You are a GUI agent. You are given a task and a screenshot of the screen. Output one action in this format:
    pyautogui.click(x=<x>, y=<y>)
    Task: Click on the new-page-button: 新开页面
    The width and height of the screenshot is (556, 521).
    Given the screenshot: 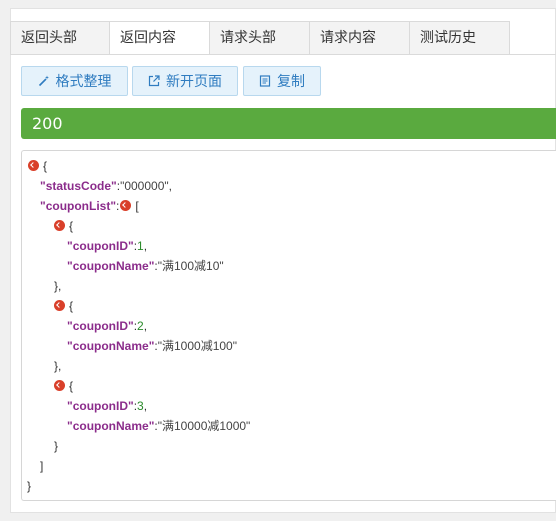 What is the action you would take?
    pyautogui.click(x=185, y=81)
    